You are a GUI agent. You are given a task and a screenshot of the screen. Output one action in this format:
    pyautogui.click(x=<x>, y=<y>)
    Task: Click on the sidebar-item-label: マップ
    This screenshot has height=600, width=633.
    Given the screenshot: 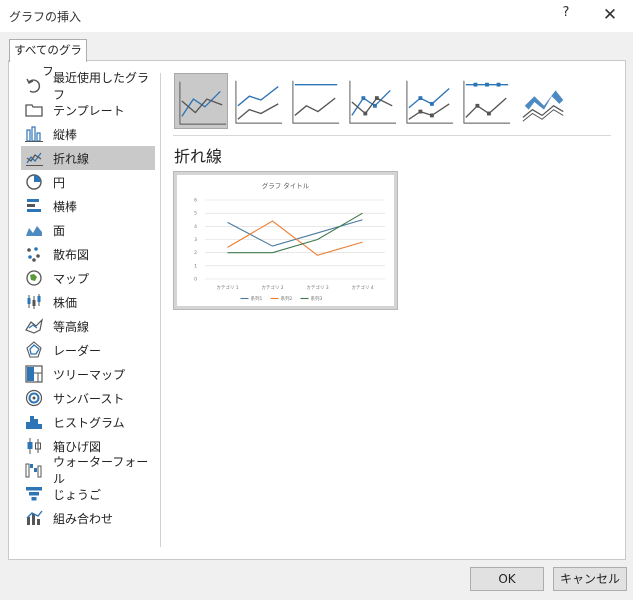 What is the action you would take?
    pyautogui.click(x=71, y=278)
    